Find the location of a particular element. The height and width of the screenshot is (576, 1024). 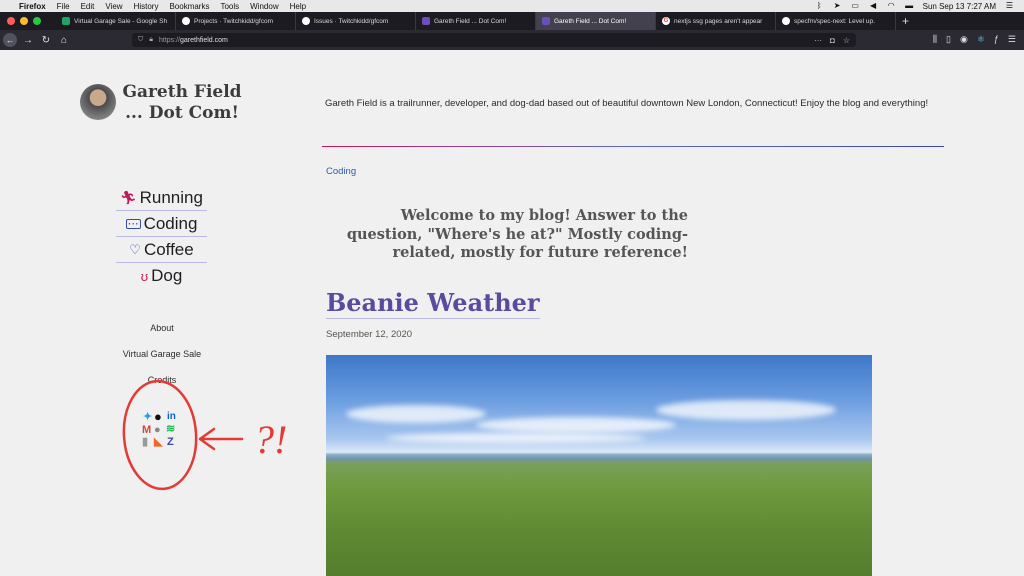

sheets-favicon-icon is located at coordinates (66, 21).